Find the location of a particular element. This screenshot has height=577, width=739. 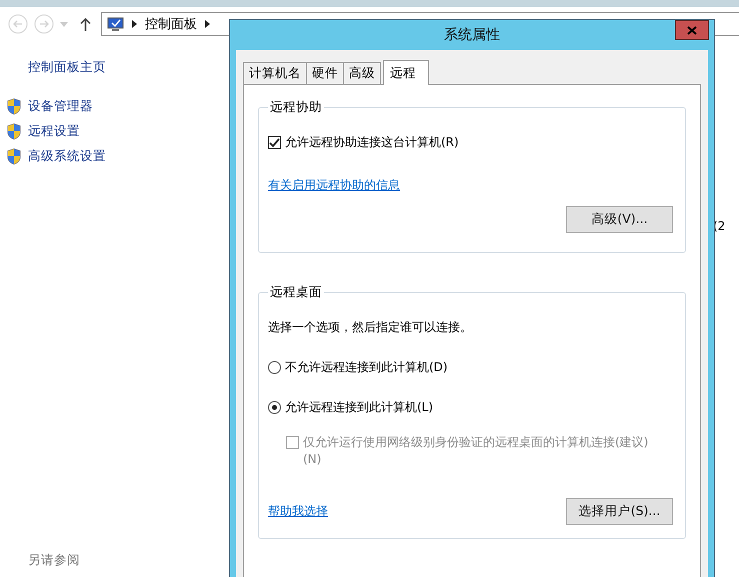

info-link: 有关启用远程协助的信息 is located at coordinates (334, 185).